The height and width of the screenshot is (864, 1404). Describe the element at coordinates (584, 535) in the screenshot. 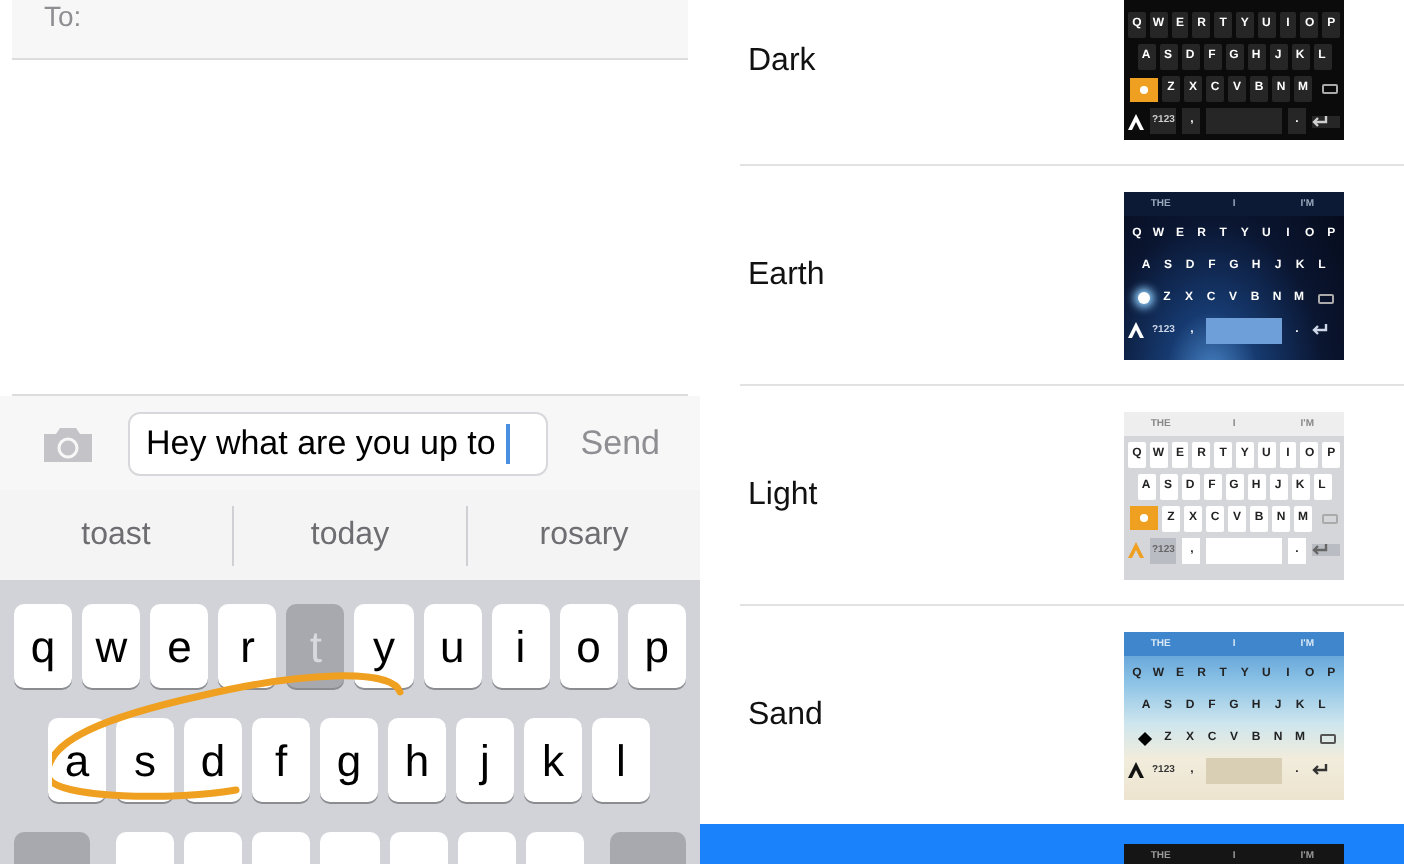

I see `suggestion-word: rosary` at that location.